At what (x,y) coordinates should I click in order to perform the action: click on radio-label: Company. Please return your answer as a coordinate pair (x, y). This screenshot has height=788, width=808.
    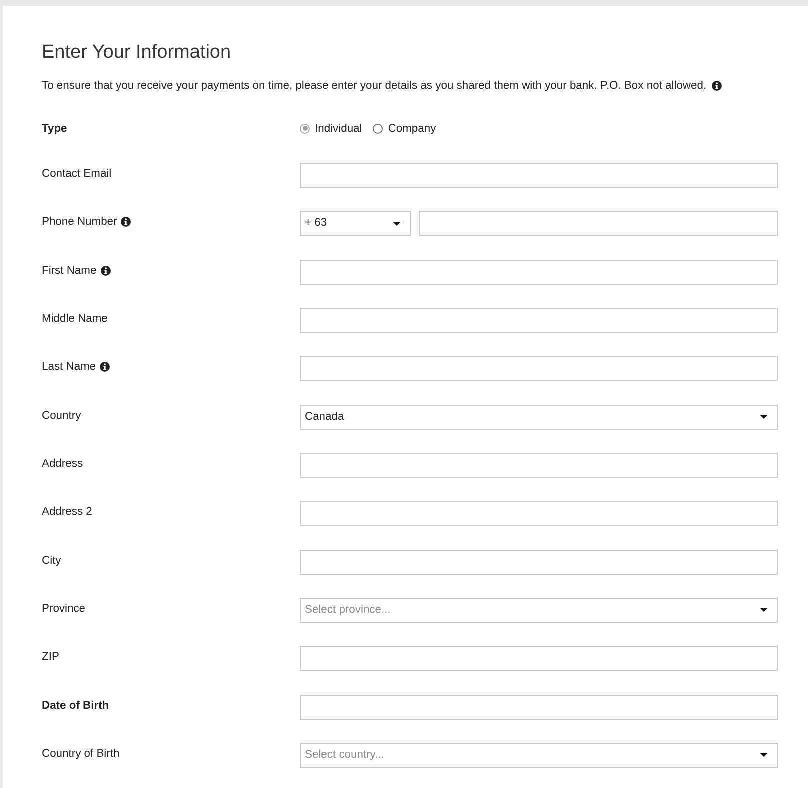
    Looking at the image, I should click on (412, 129).